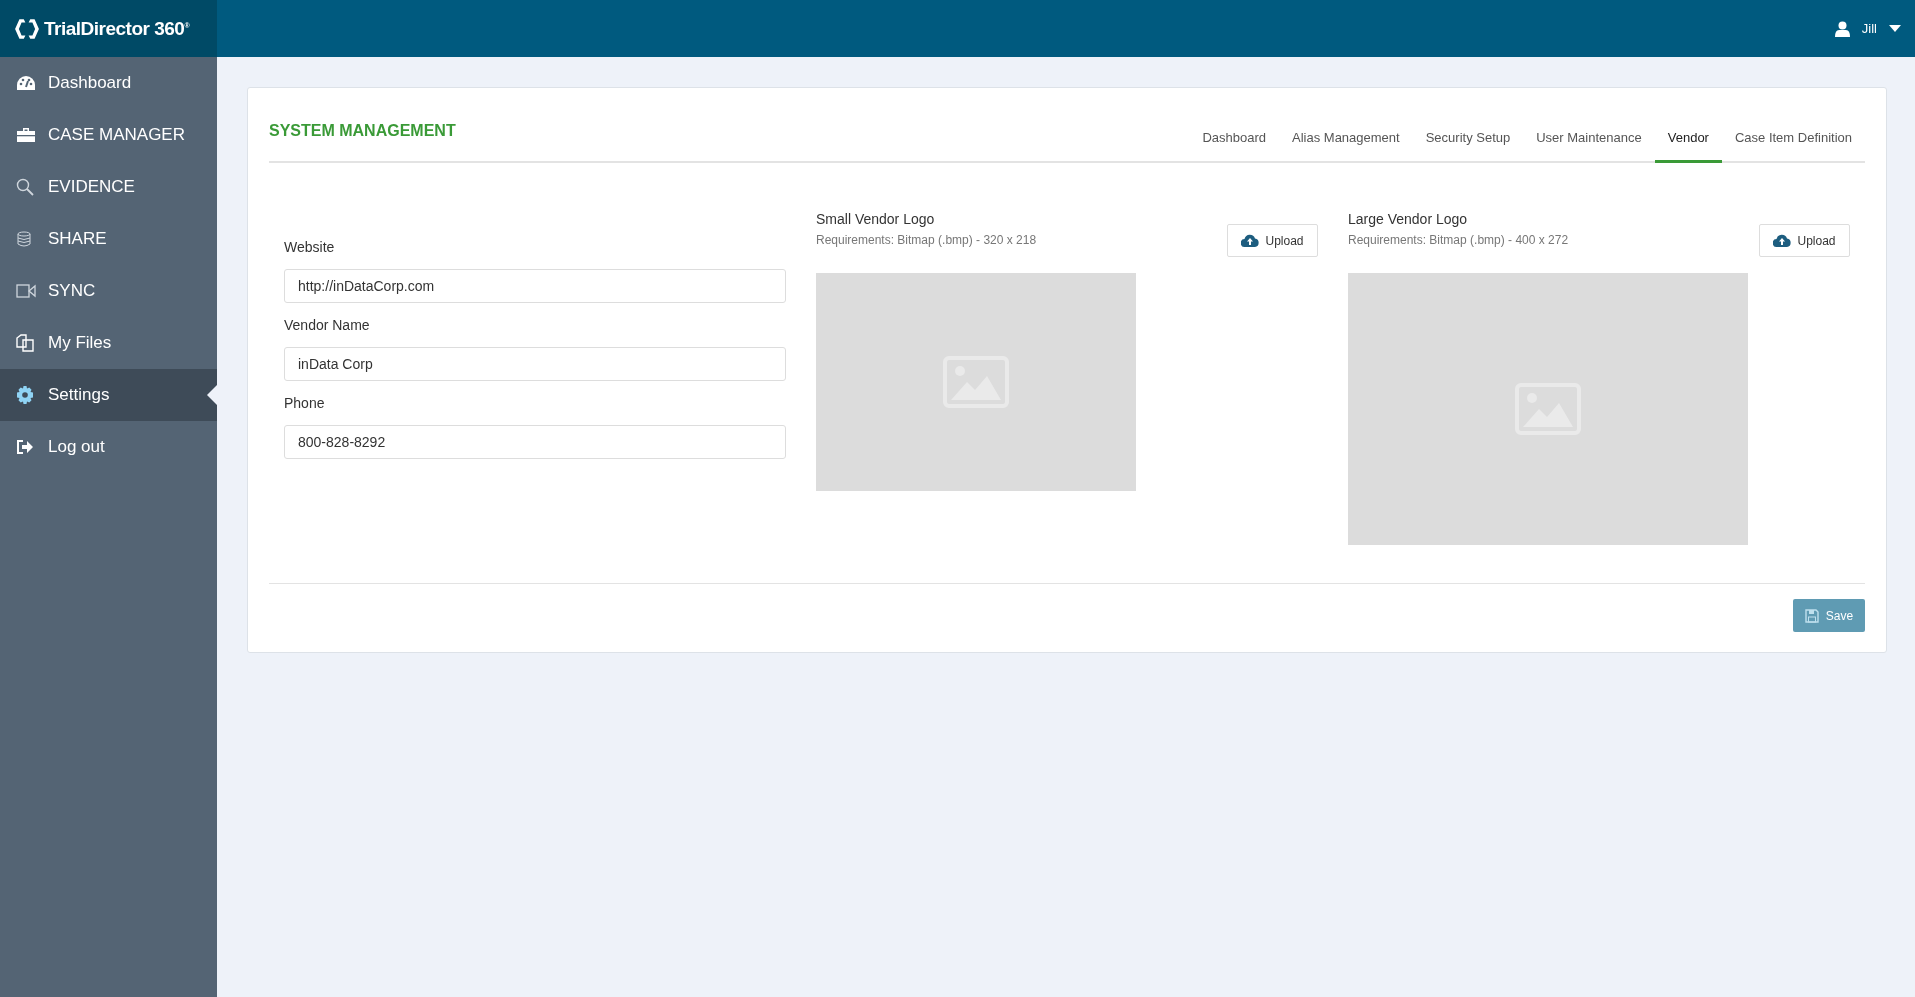 This screenshot has height=997, width=1915. Describe the element at coordinates (1234, 146) in the screenshot. I see `tab: Dashboard` at that location.